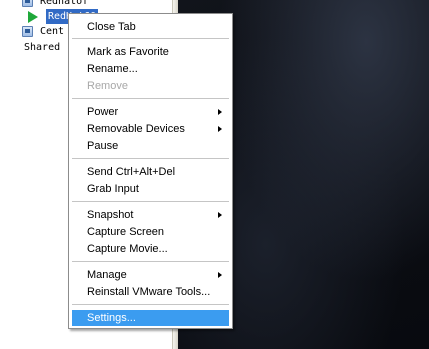  I want to click on menu-item-send-ctrl-alt-del: Send Ctrl+Alt+Del, so click(150, 172).